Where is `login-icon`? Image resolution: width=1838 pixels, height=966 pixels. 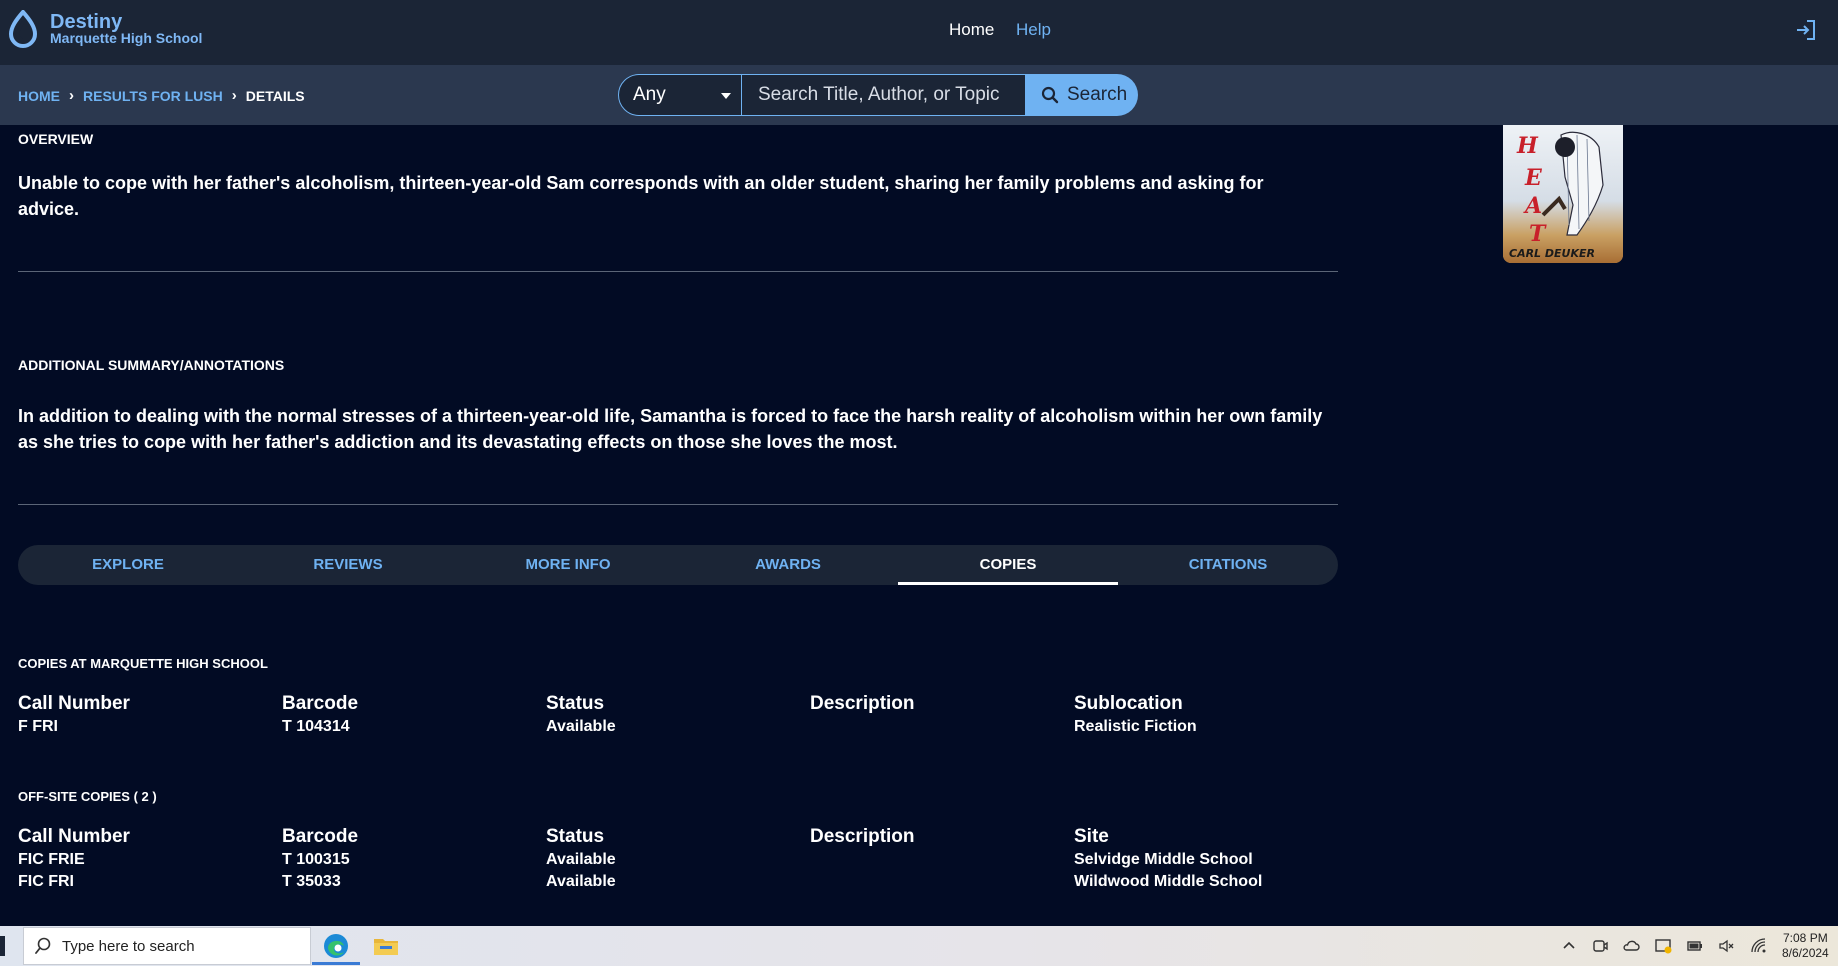
login-icon is located at coordinates (1806, 30).